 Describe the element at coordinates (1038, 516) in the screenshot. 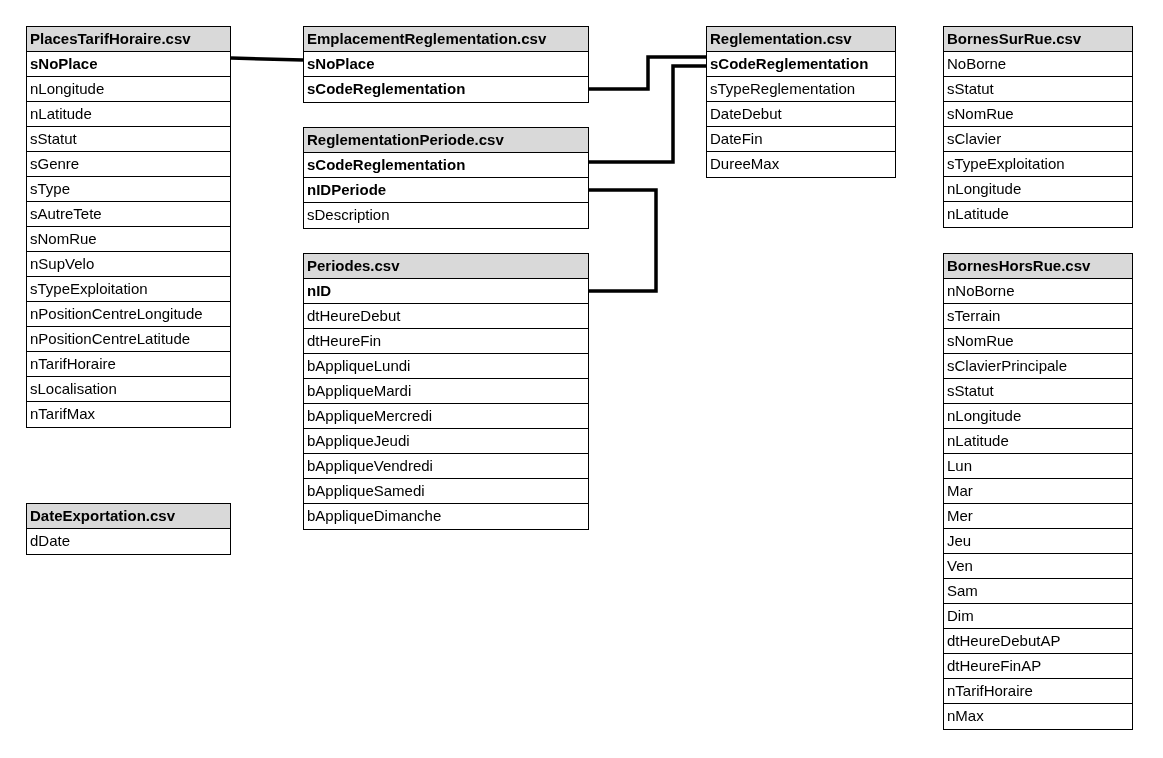

I see `field-row: Mer` at that location.